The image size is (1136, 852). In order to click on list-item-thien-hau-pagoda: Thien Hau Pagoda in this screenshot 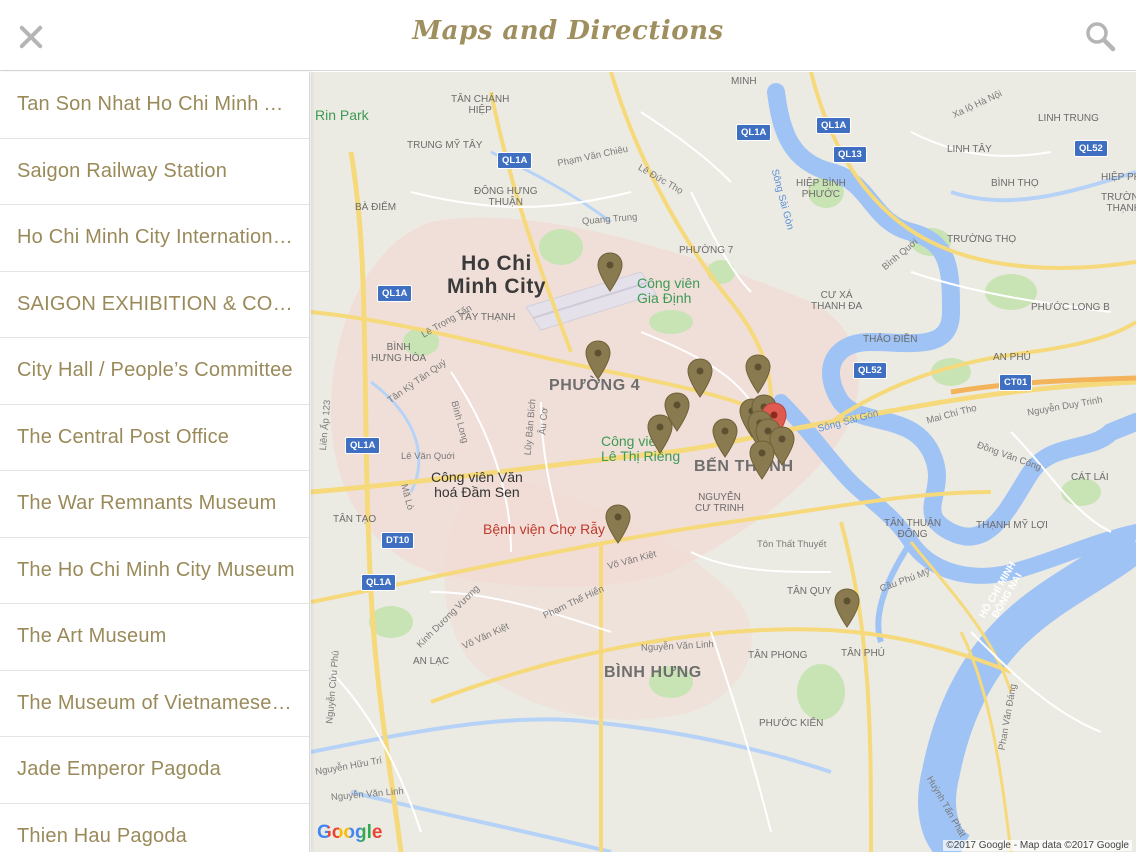, I will do `click(154, 828)`.